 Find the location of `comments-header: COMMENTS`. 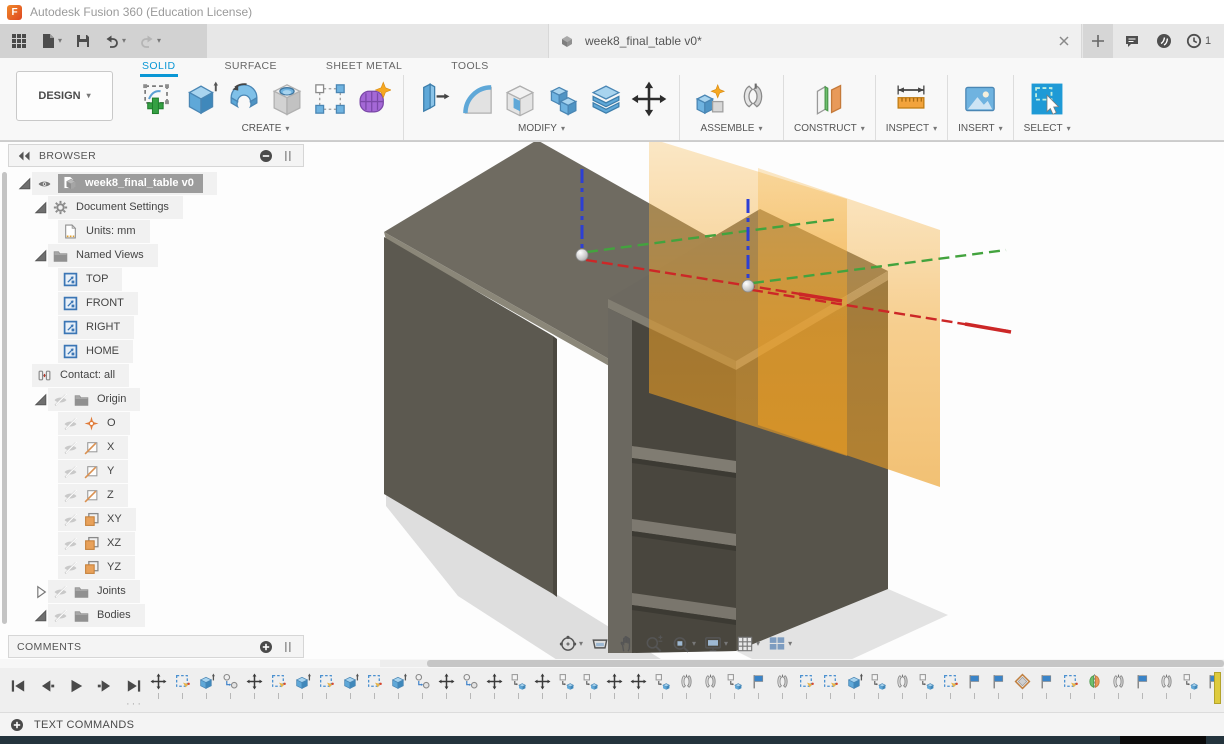

comments-header: COMMENTS is located at coordinates (156, 646).